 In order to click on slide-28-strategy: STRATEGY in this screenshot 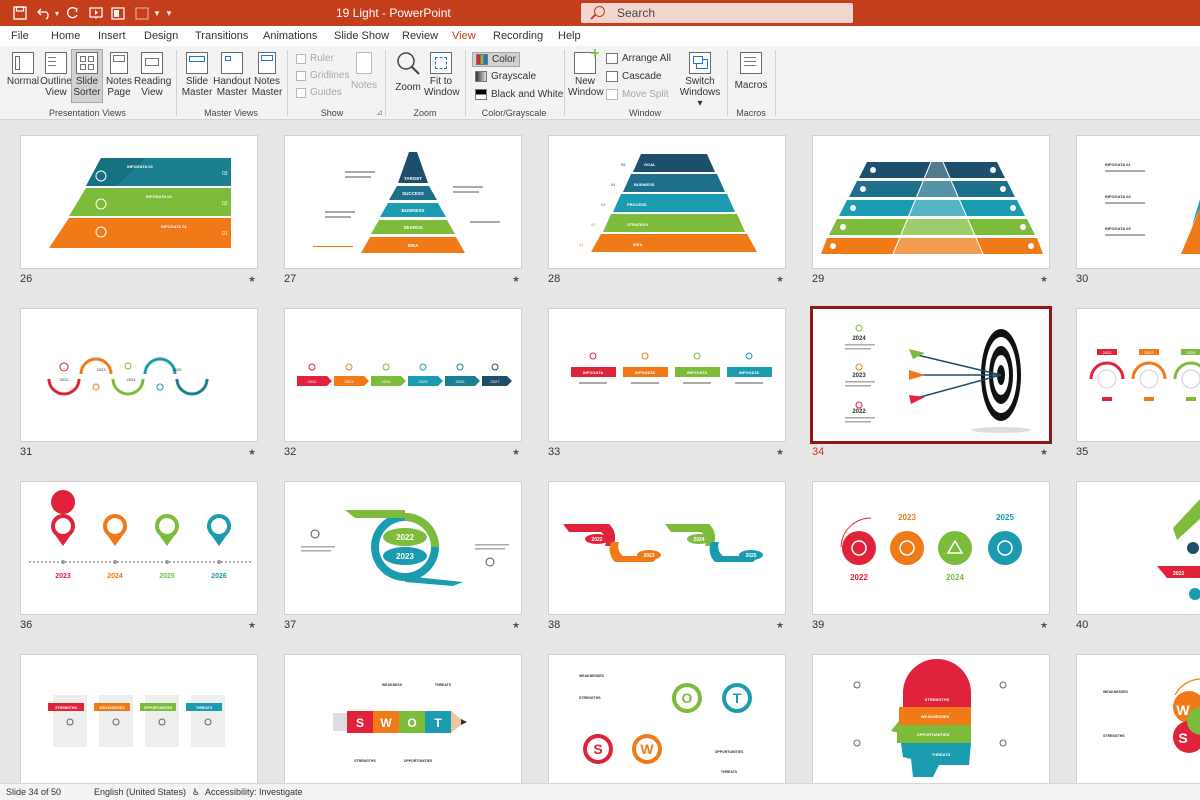, I will do `click(638, 224)`.